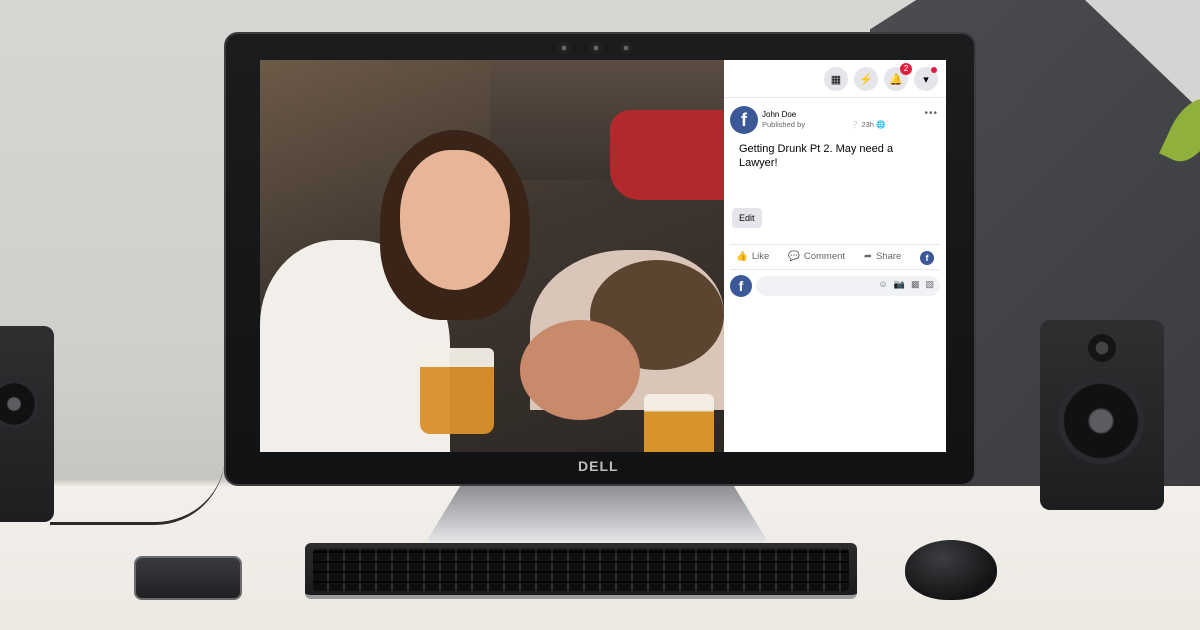  I want to click on share-button: ➦ Share, so click(882, 256).